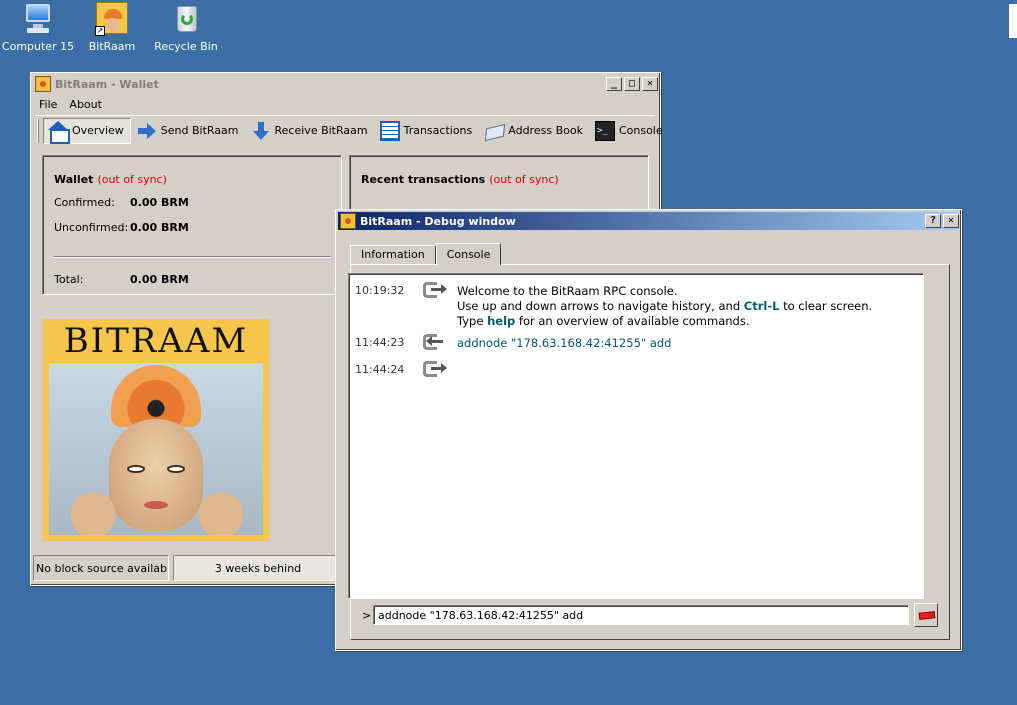 The image size is (1017, 705). I want to click on partial-desktop-icon, so click(1013, 21).